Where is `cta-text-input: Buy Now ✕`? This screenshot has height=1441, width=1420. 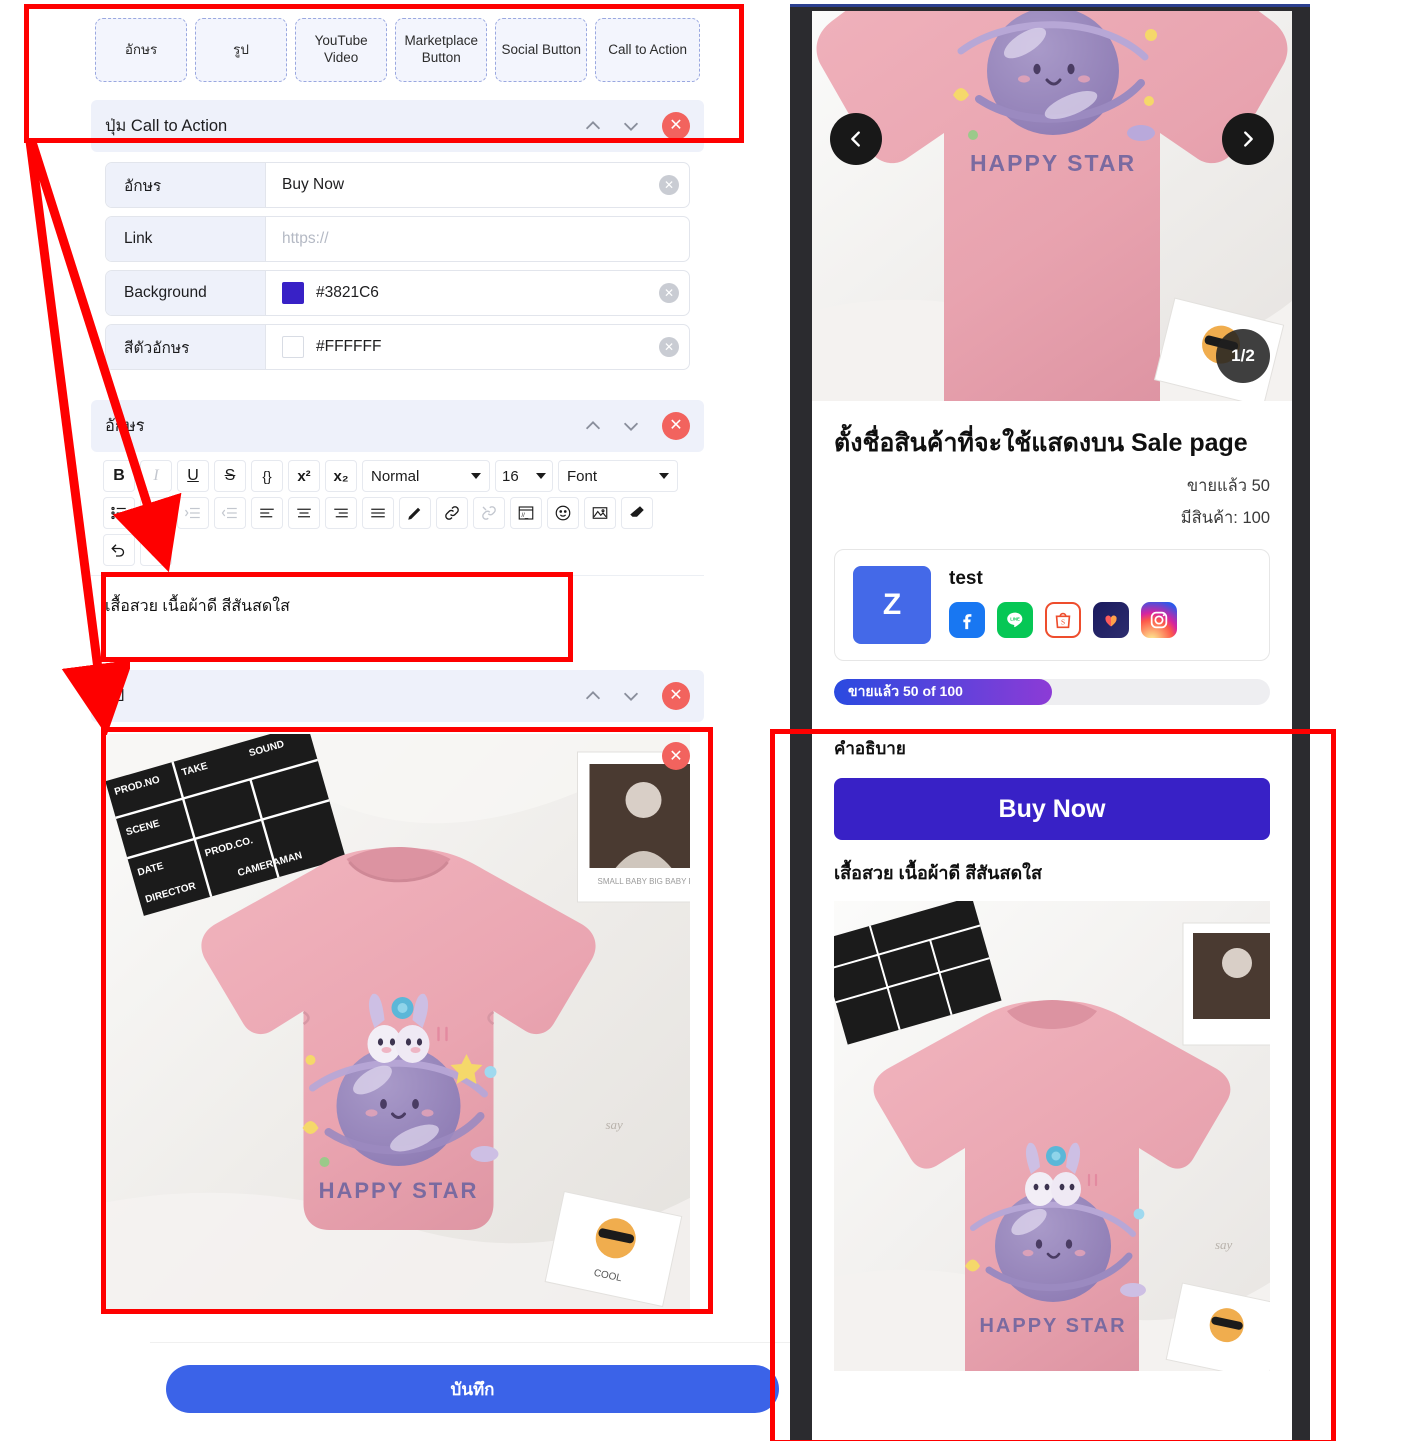 cta-text-input: Buy Now ✕ is located at coordinates (477, 185).